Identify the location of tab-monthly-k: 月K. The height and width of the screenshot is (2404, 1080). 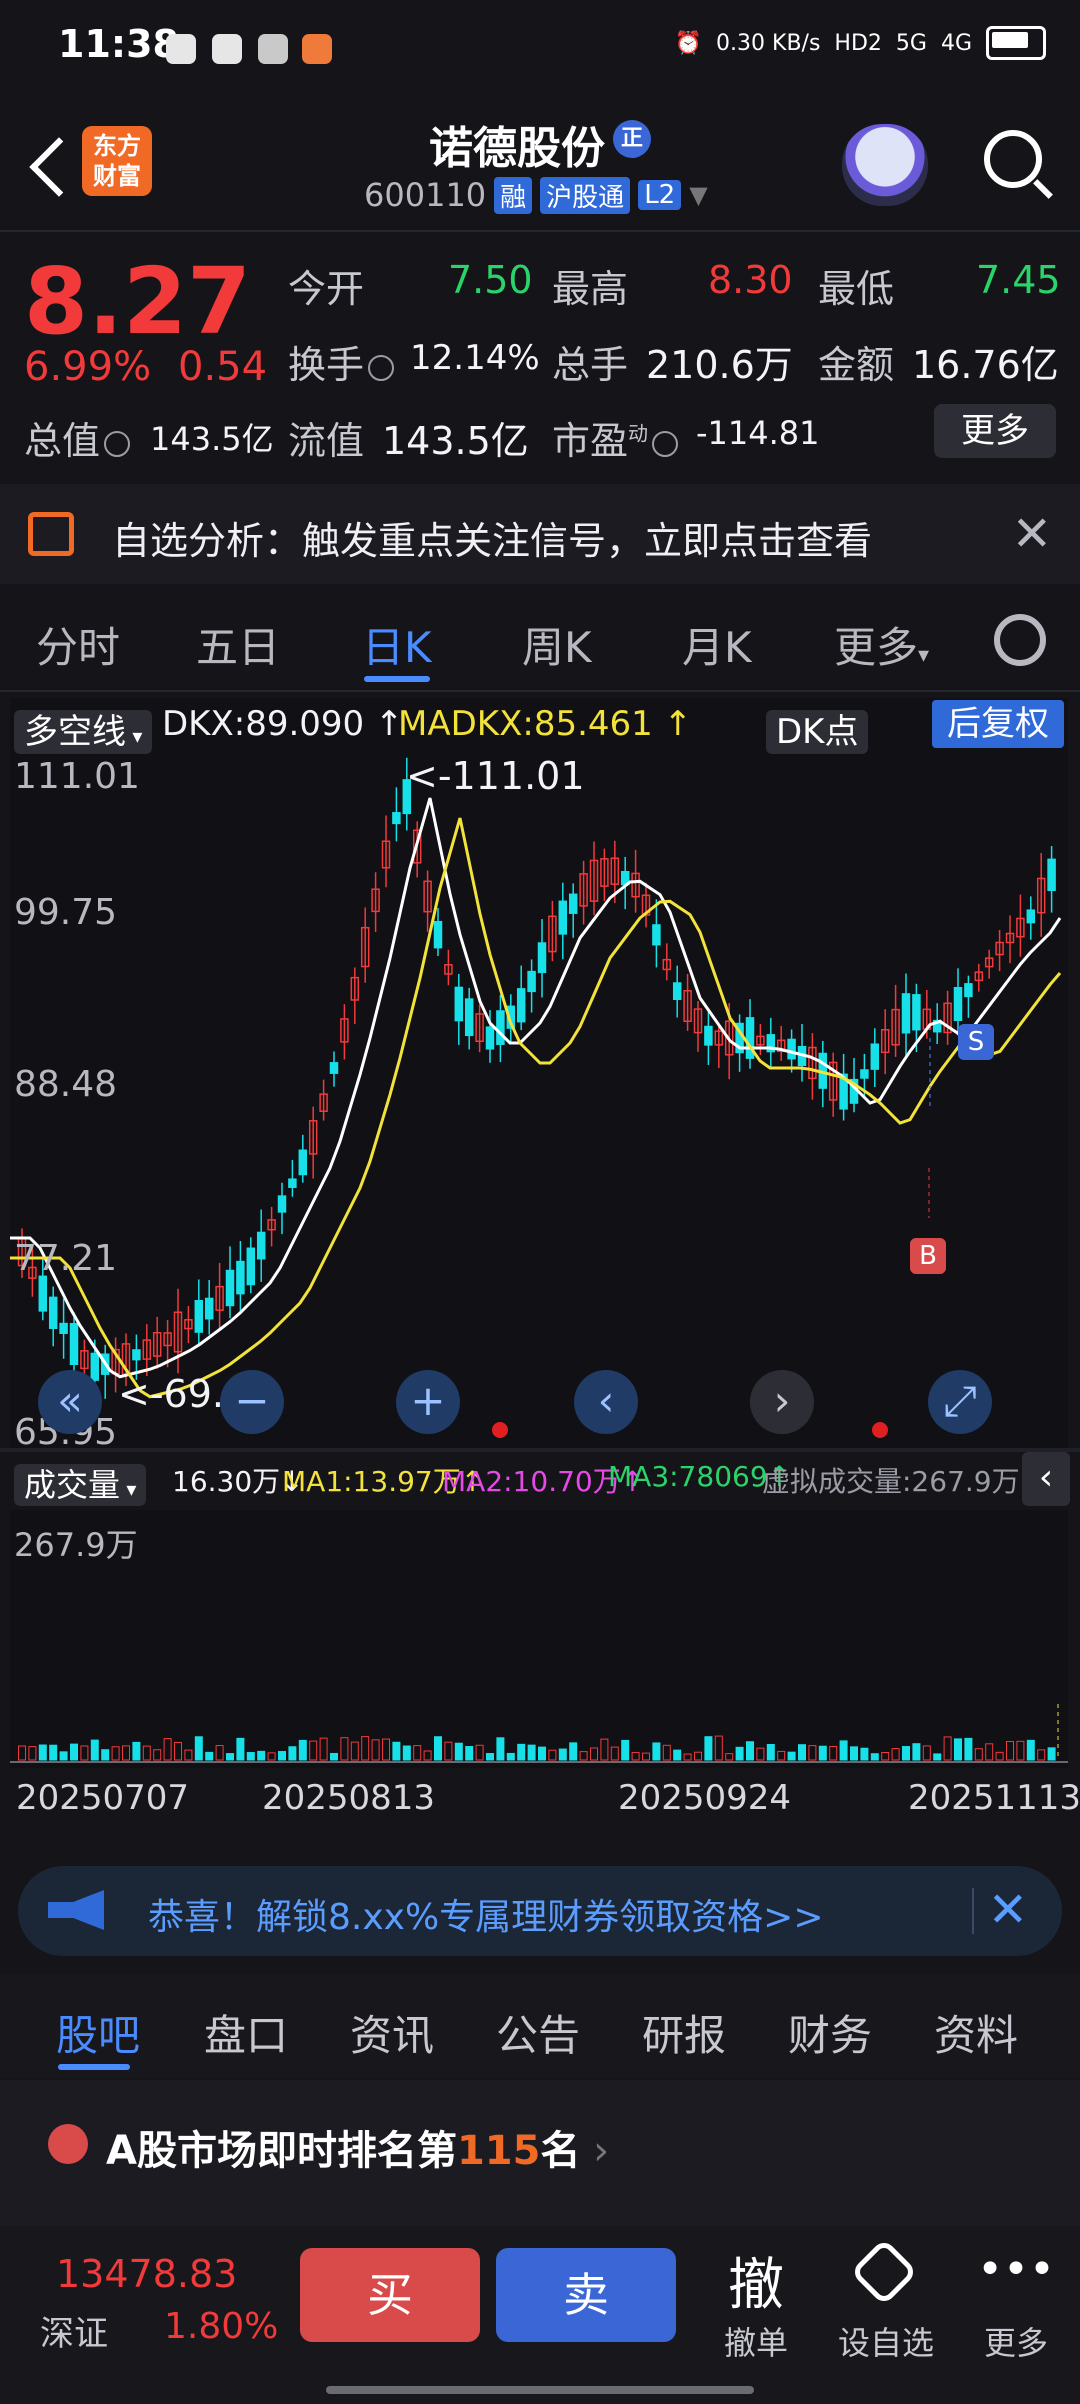
(717, 644).